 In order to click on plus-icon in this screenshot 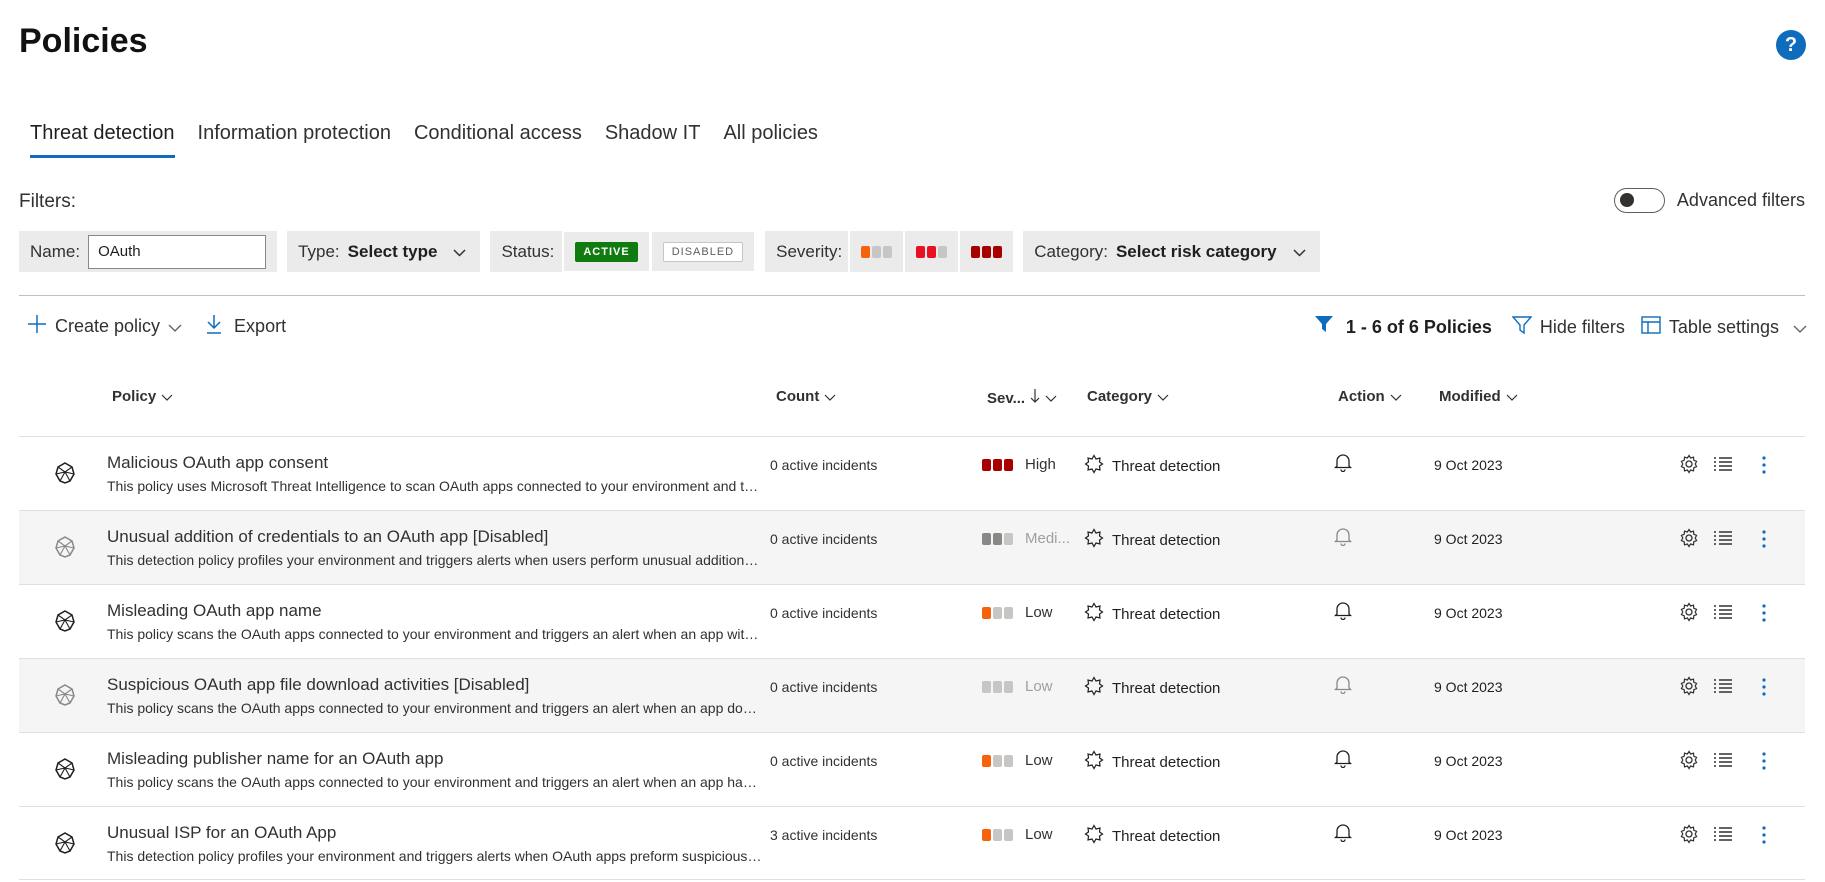, I will do `click(37, 326)`.